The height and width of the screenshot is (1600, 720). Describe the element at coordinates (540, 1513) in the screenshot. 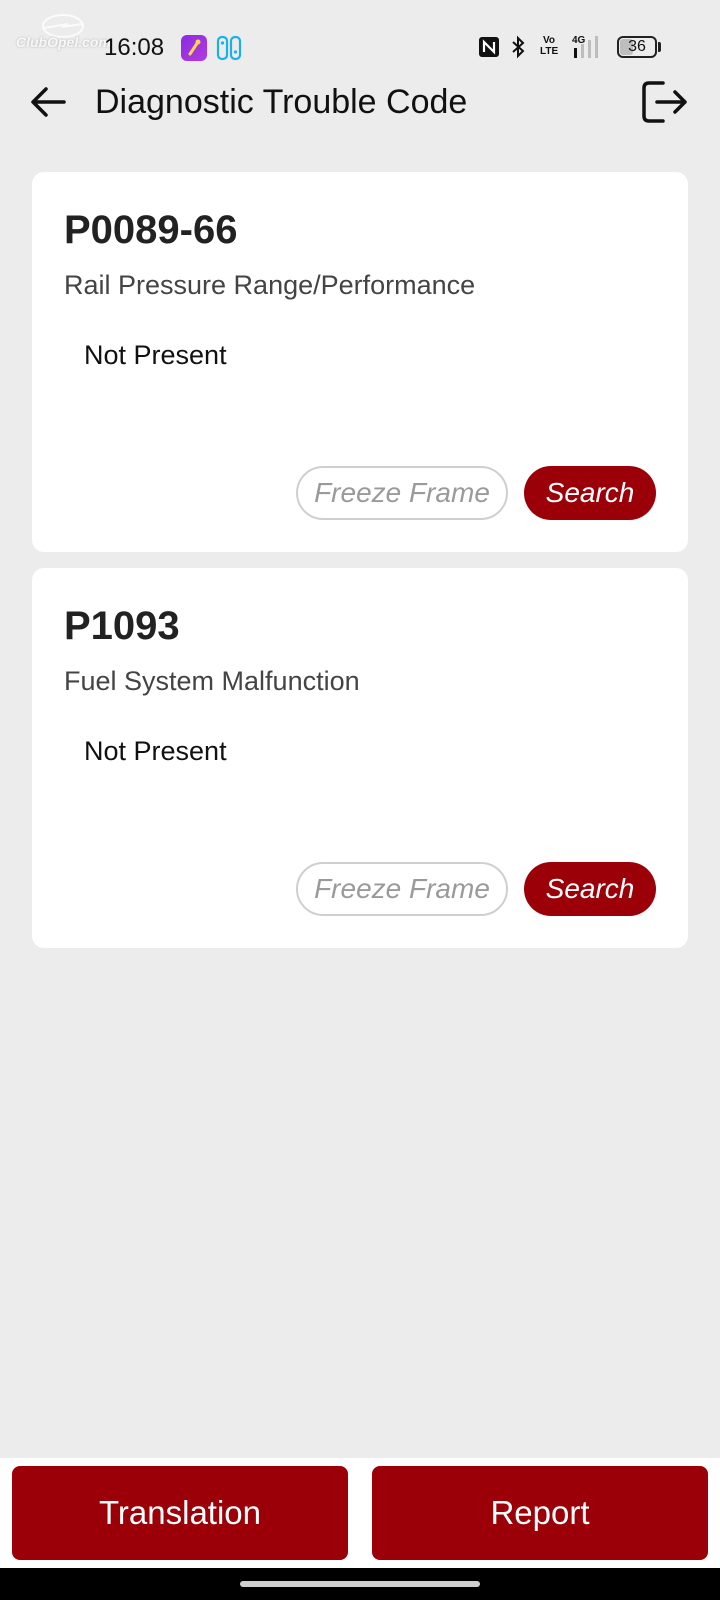

I see `report-button: Report` at that location.